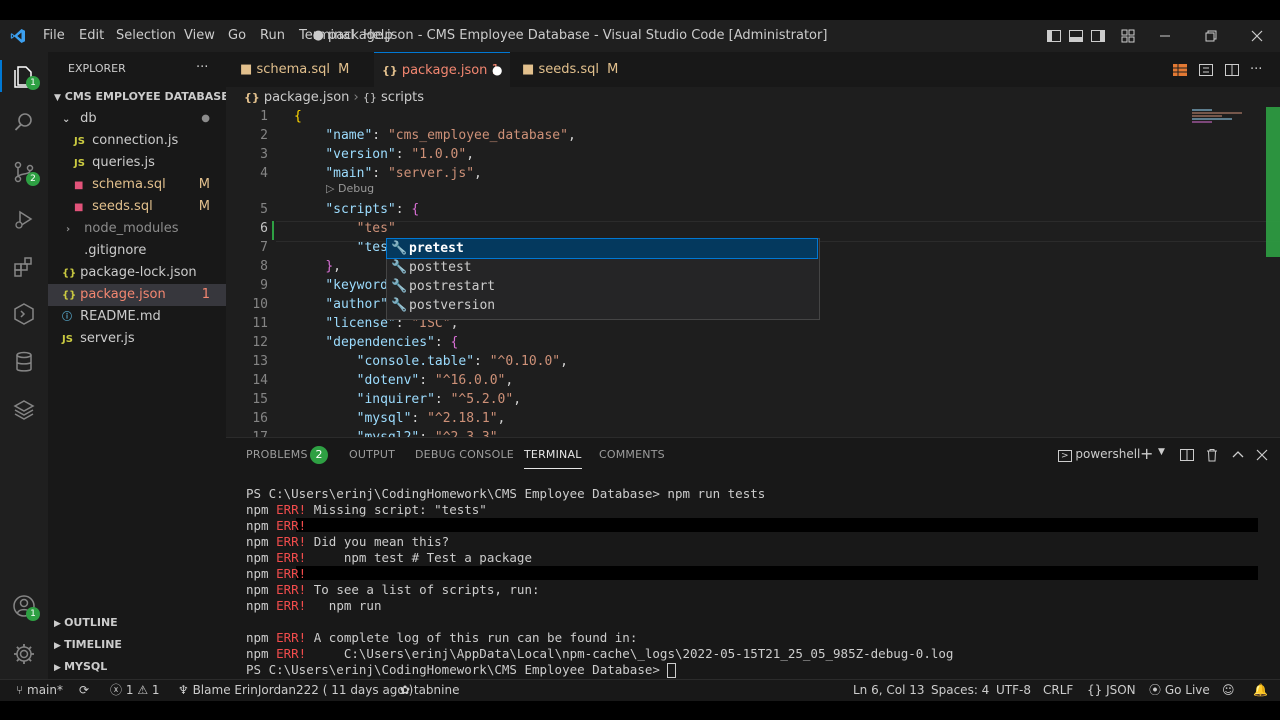 This screenshot has width=1280, height=720. Describe the element at coordinates (341, 247) in the screenshot. I see `code-line: "tes` at that location.